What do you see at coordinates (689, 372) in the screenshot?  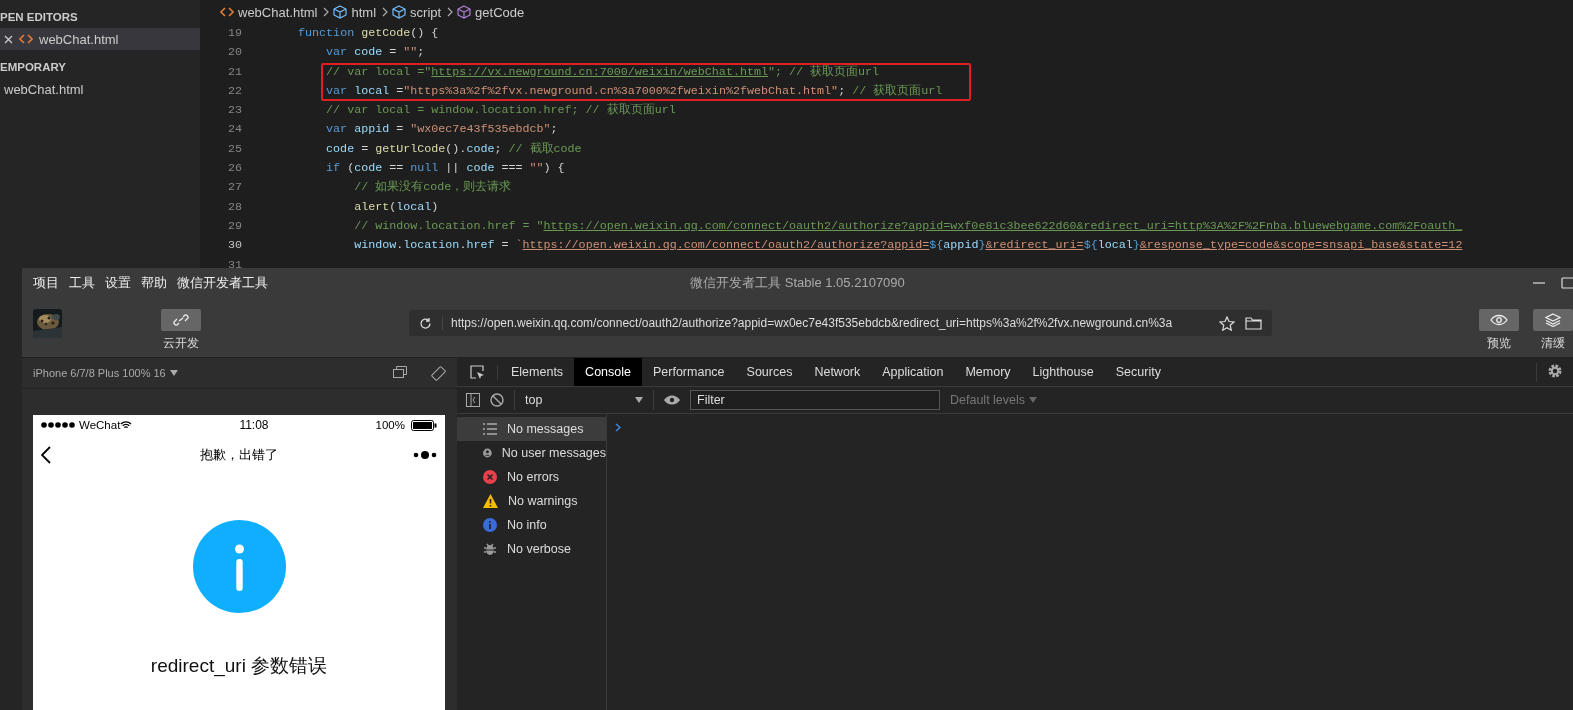 I see `devtools-tab: Performance` at bounding box center [689, 372].